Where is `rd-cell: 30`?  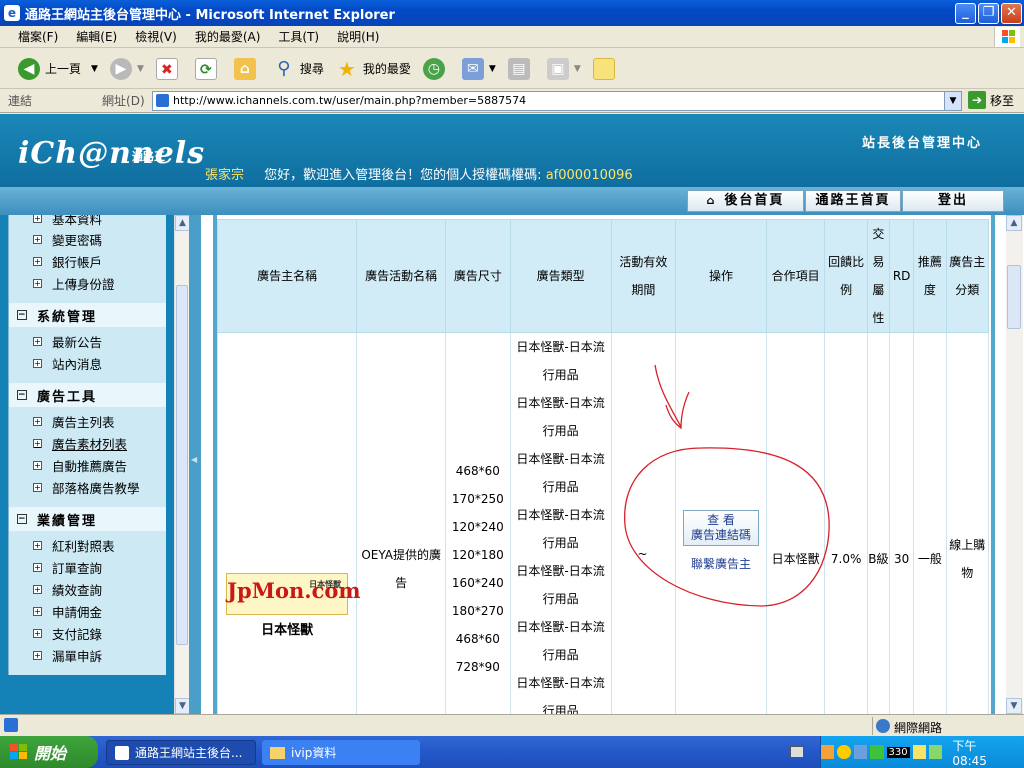 rd-cell: 30 is located at coordinates (902, 523).